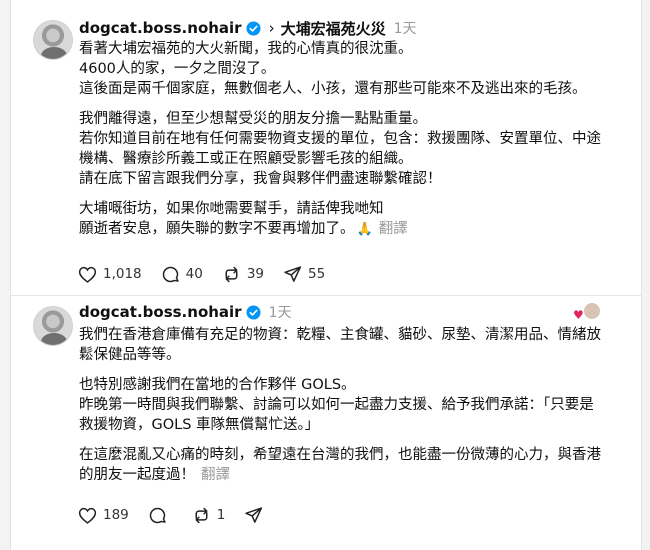  What do you see at coordinates (177, 69) in the screenshot?
I see `text-line: 4600人的家，一夕之間沒了。` at bounding box center [177, 69].